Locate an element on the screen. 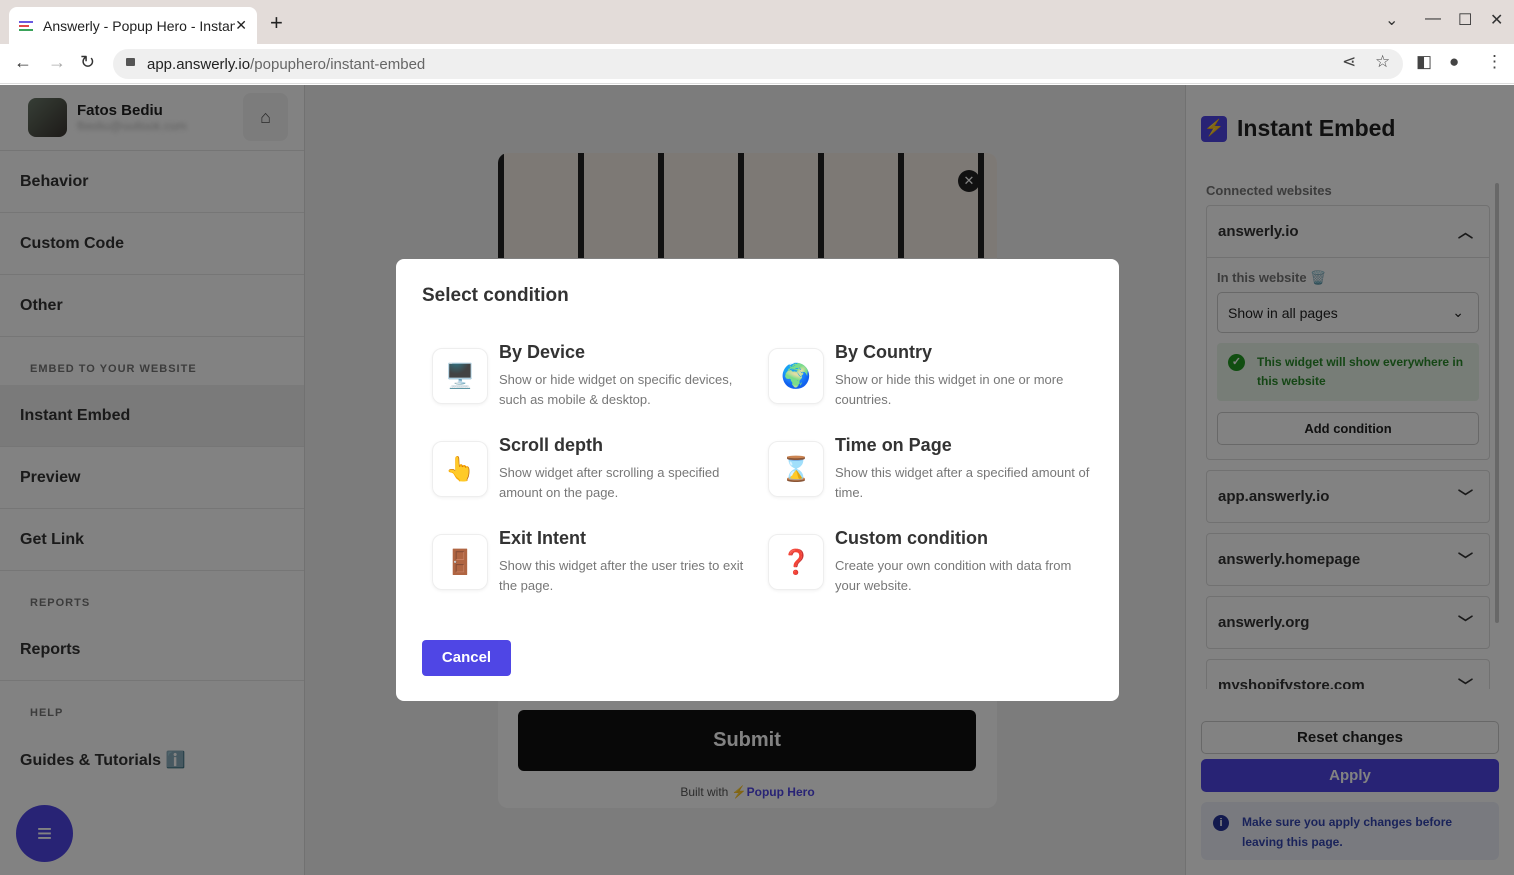  url-input: app.answerly.io/popuphero/instant-embed is located at coordinates (758, 64).